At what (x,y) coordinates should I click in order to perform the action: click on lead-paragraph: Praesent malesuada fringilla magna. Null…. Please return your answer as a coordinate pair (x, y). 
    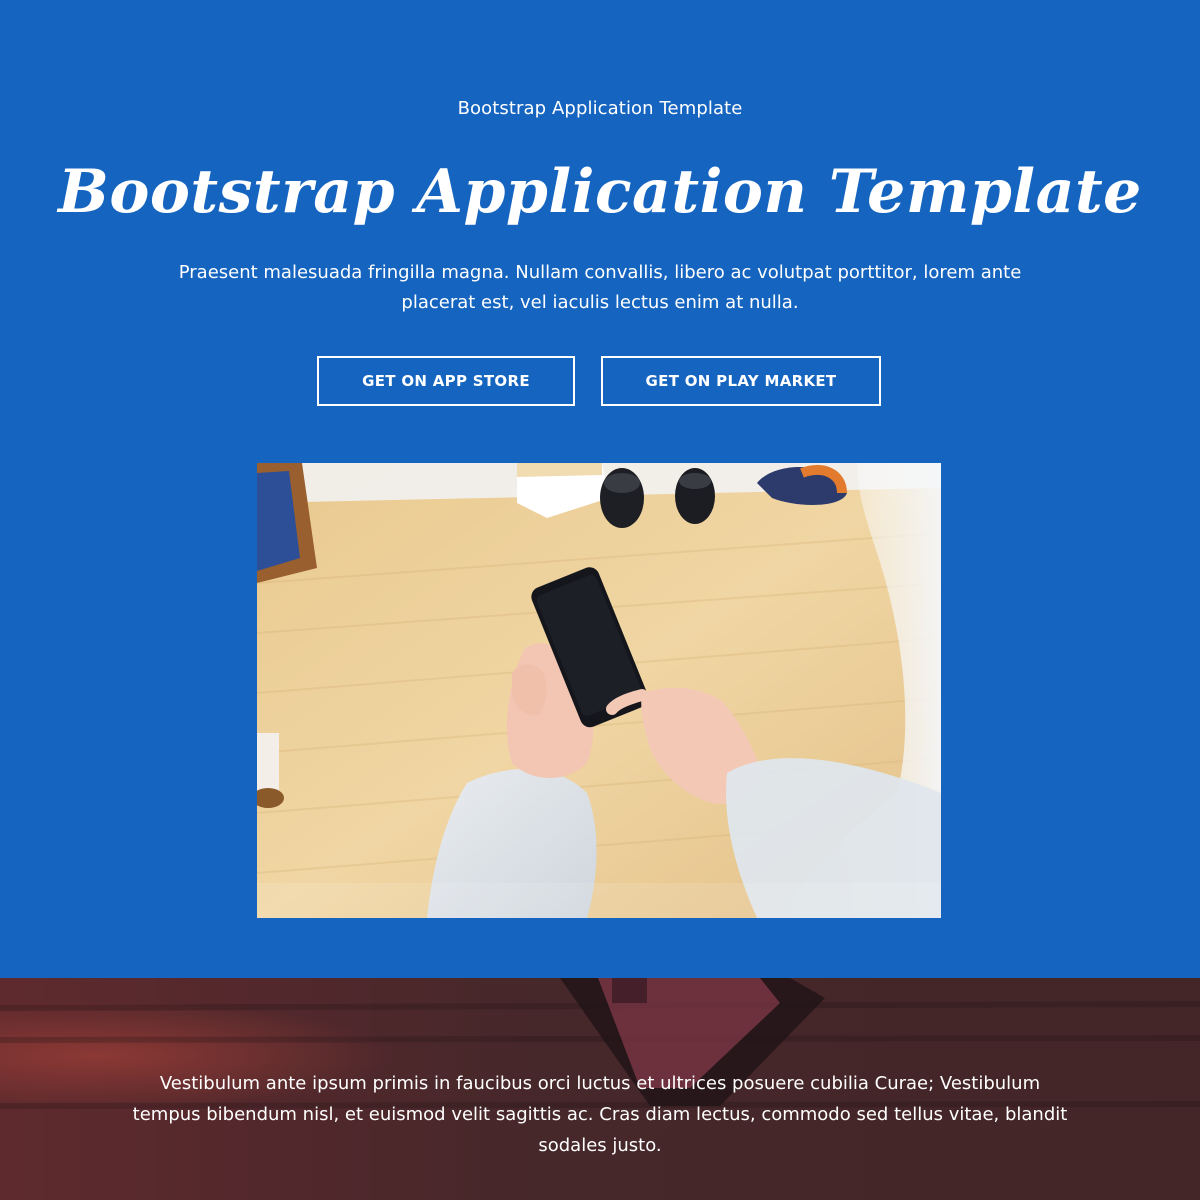
    Looking at the image, I should click on (600, 287).